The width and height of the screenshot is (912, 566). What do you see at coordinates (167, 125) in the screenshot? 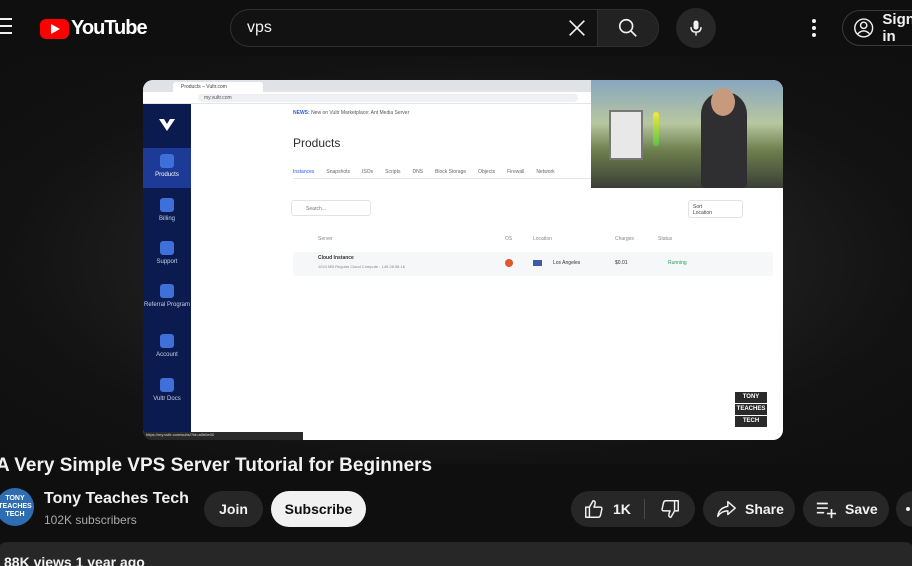
I see `vultr-logo-icon` at bounding box center [167, 125].